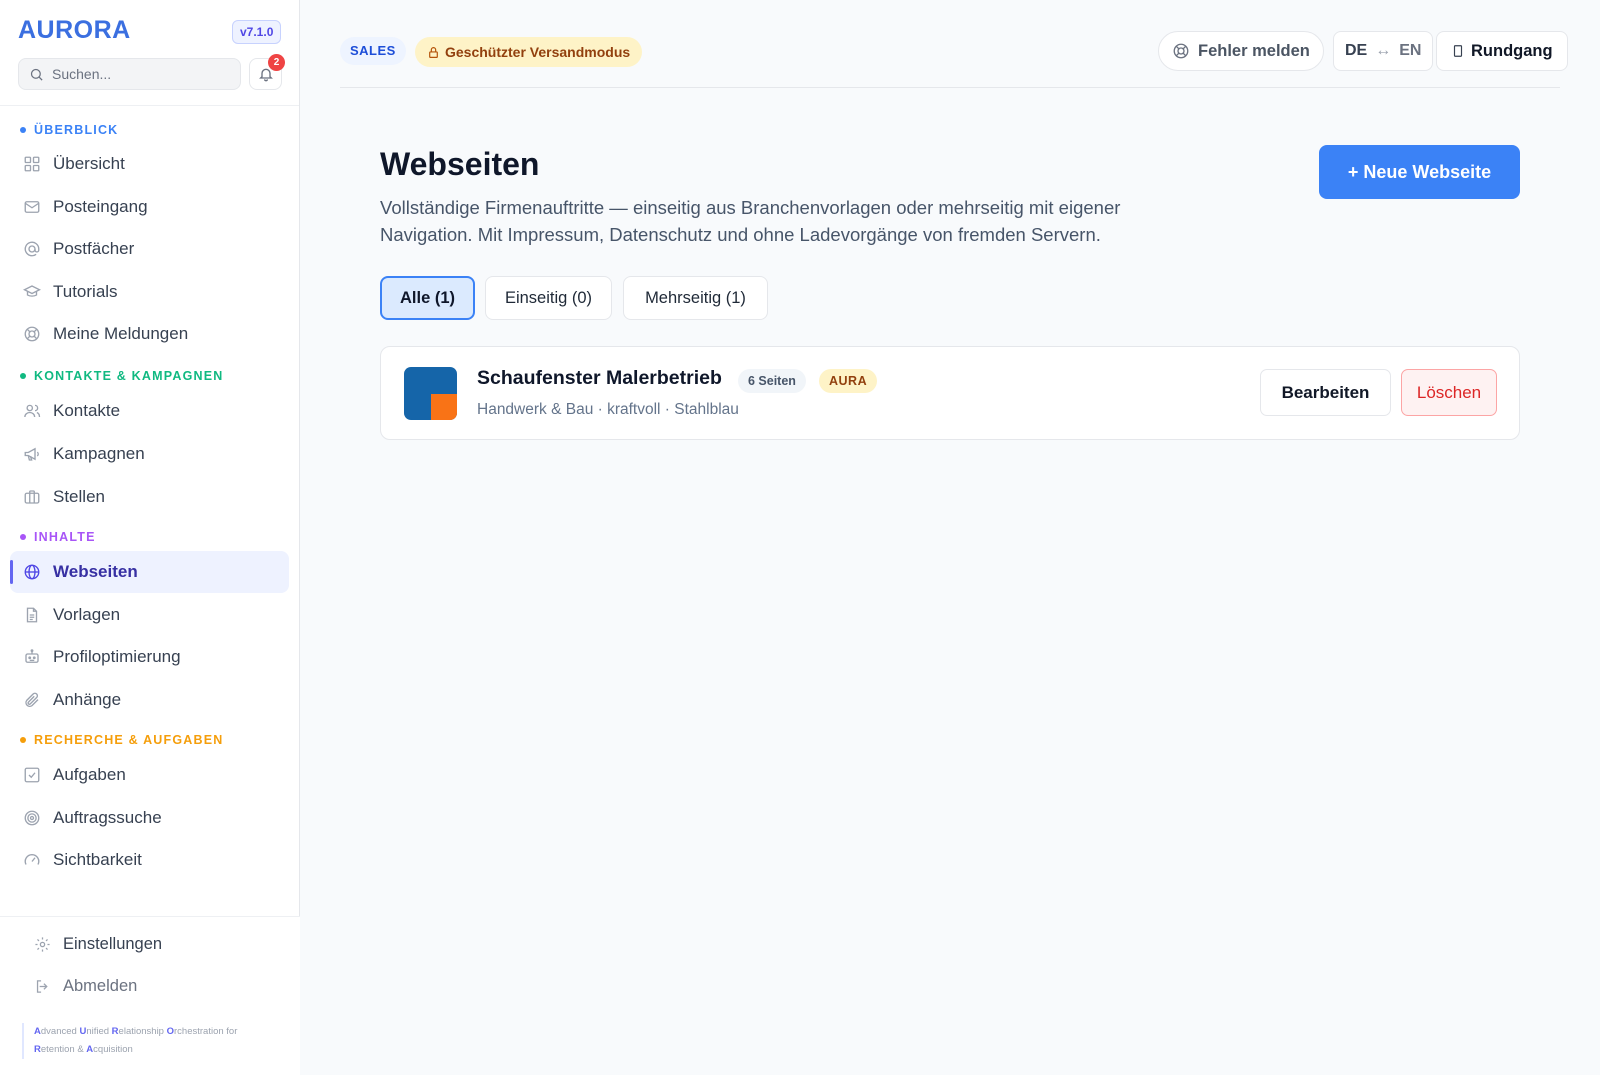  Describe the element at coordinates (149, 860) in the screenshot. I see `sidebar-item-sichtbarkeit: Sichtbarkeit` at that location.